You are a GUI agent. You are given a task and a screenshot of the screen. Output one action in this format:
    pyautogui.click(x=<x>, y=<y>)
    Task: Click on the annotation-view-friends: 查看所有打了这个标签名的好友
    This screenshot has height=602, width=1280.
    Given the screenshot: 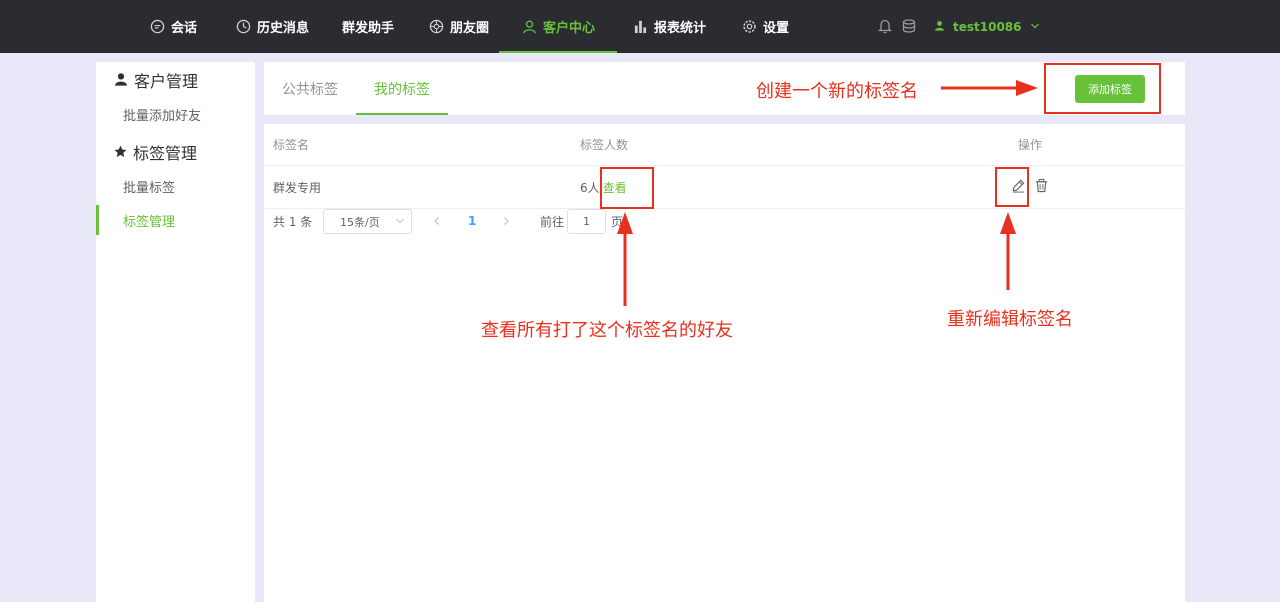 What is the action you would take?
    pyautogui.click(x=607, y=330)
    